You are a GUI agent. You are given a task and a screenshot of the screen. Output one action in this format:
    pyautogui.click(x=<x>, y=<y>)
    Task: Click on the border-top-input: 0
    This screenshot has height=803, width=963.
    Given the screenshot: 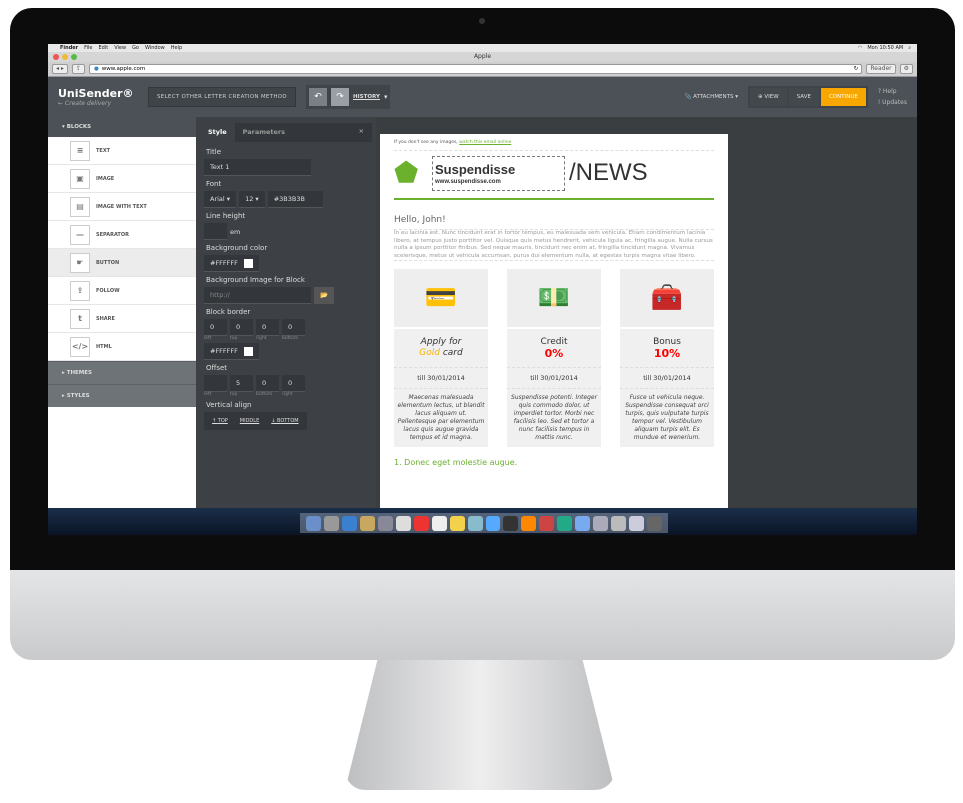 What is the action you would take?
    pyautogui.click(x=241, y=327)
    